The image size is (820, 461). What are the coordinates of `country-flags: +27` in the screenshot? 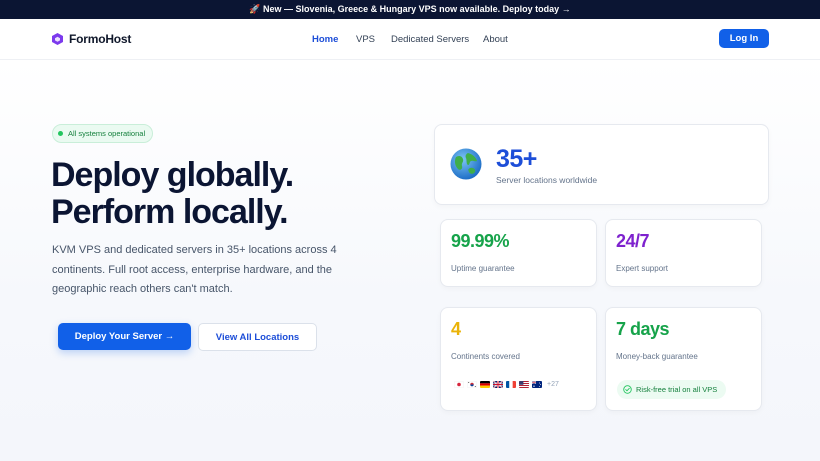 It's located at (506, 384).